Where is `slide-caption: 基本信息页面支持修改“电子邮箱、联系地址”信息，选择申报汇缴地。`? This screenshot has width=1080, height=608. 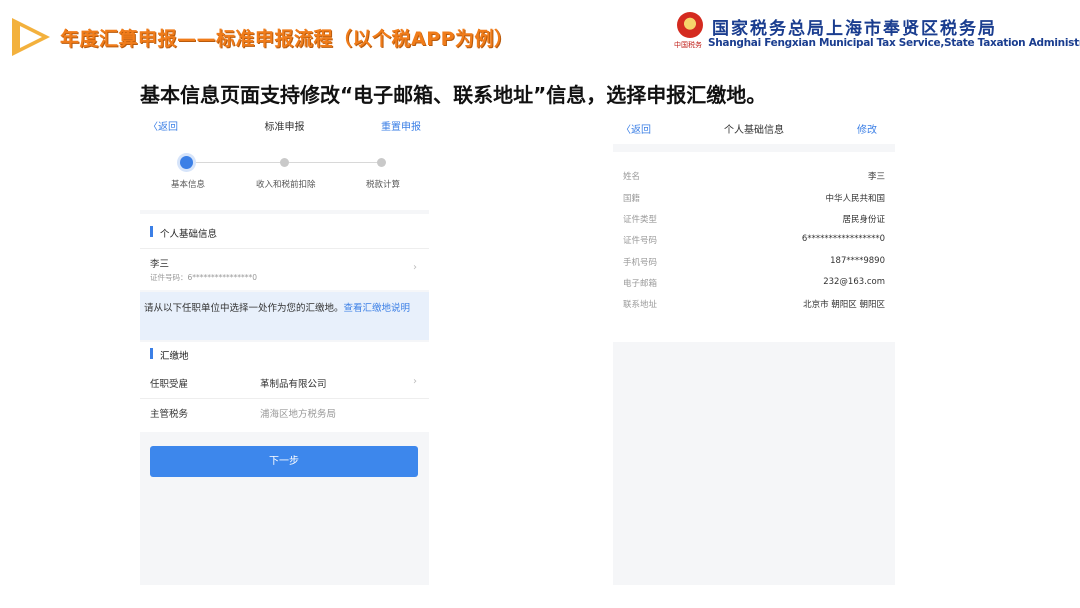 slide-caption: 基本信息页面支持修改“电子邮箱、联系地址”信息，选择申报汇缴地。 is located at coordinates (453, 95).